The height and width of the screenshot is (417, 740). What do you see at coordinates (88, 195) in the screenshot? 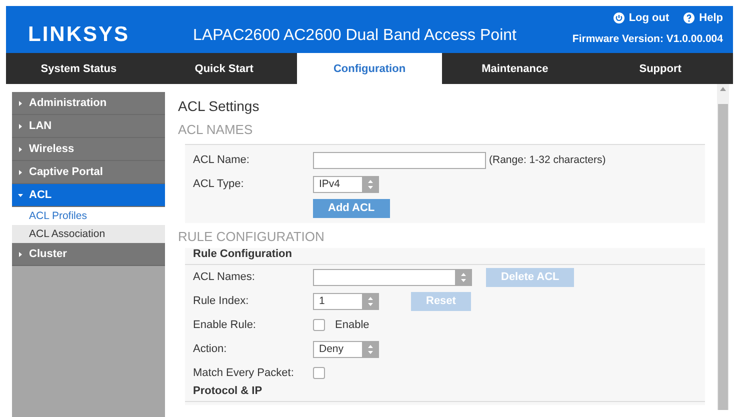
I see `sidebar-item: ACL` at bounding box center [88, 195].